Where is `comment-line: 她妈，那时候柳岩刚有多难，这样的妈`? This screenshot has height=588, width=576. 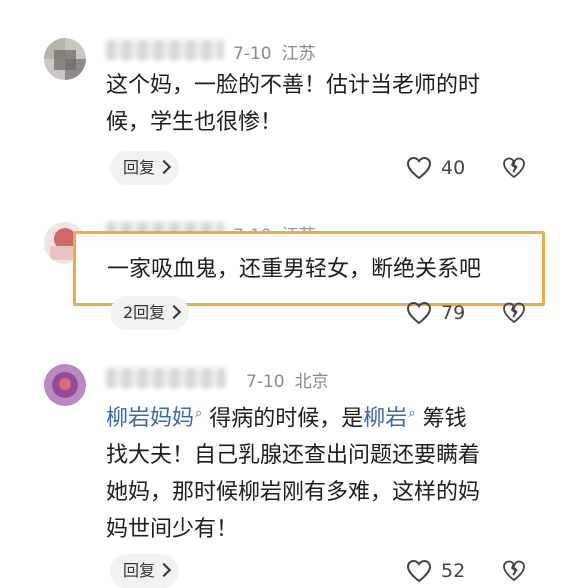
comment-line: 她妈，那时候柳岩刚有多难，这样的妈 is located at coordinates (293, 493).